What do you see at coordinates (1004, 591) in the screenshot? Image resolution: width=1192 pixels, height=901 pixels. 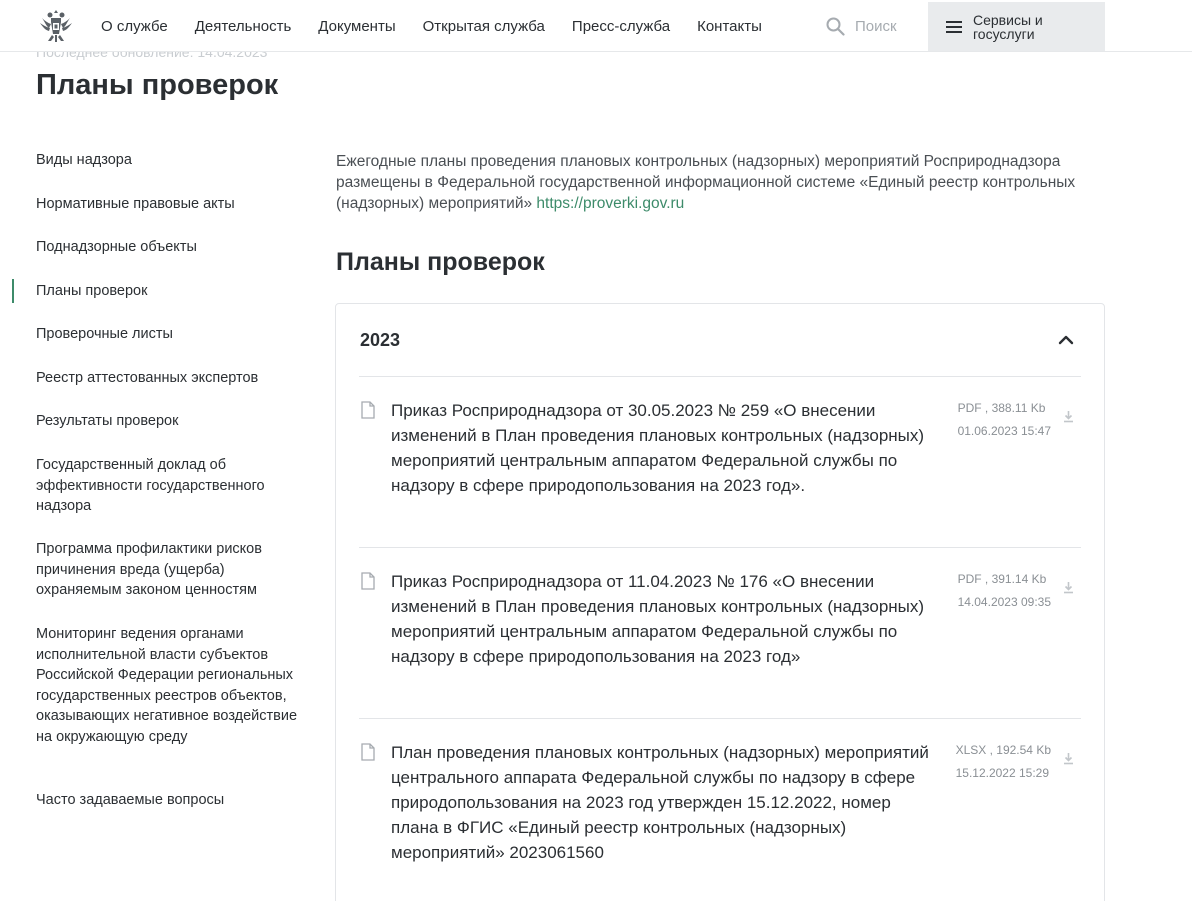 I see `document-meta: PDF , 391.14 Kb 14.04.2023 09:35` at bounding box center [1004, 591].